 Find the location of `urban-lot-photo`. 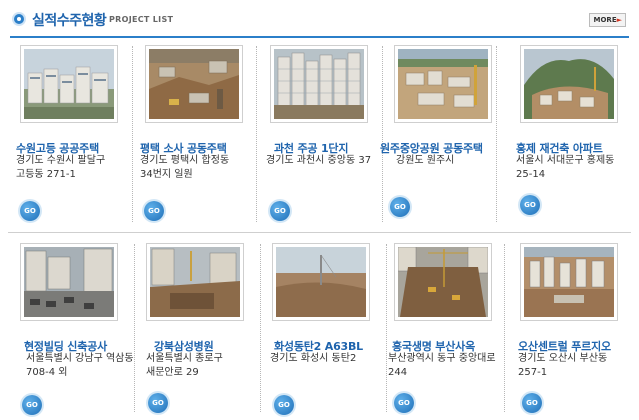

urban-lot-photo is located at coordinates (69, 282).